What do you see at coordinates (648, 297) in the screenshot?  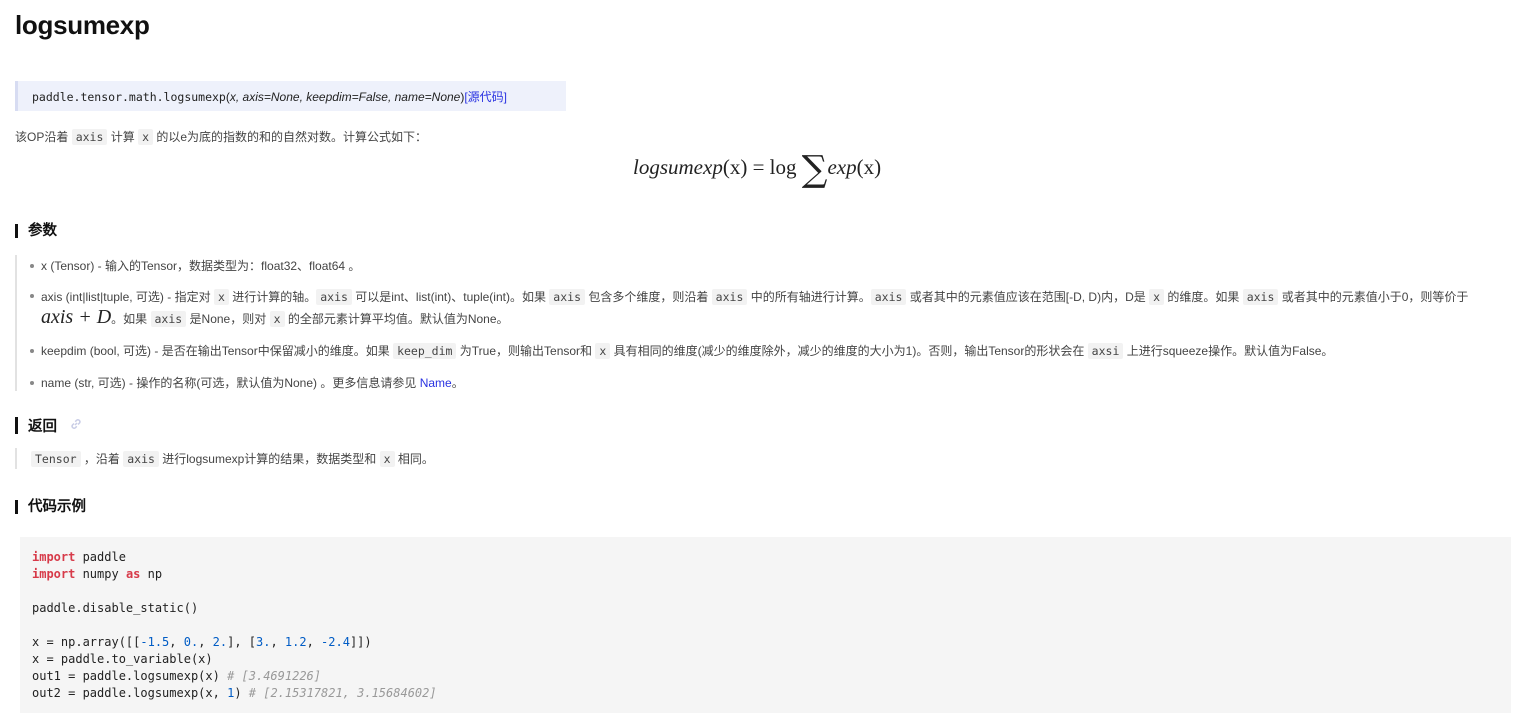 I see `param-text: 包含多个维度，则沿着` at bounding box center [648, 297].